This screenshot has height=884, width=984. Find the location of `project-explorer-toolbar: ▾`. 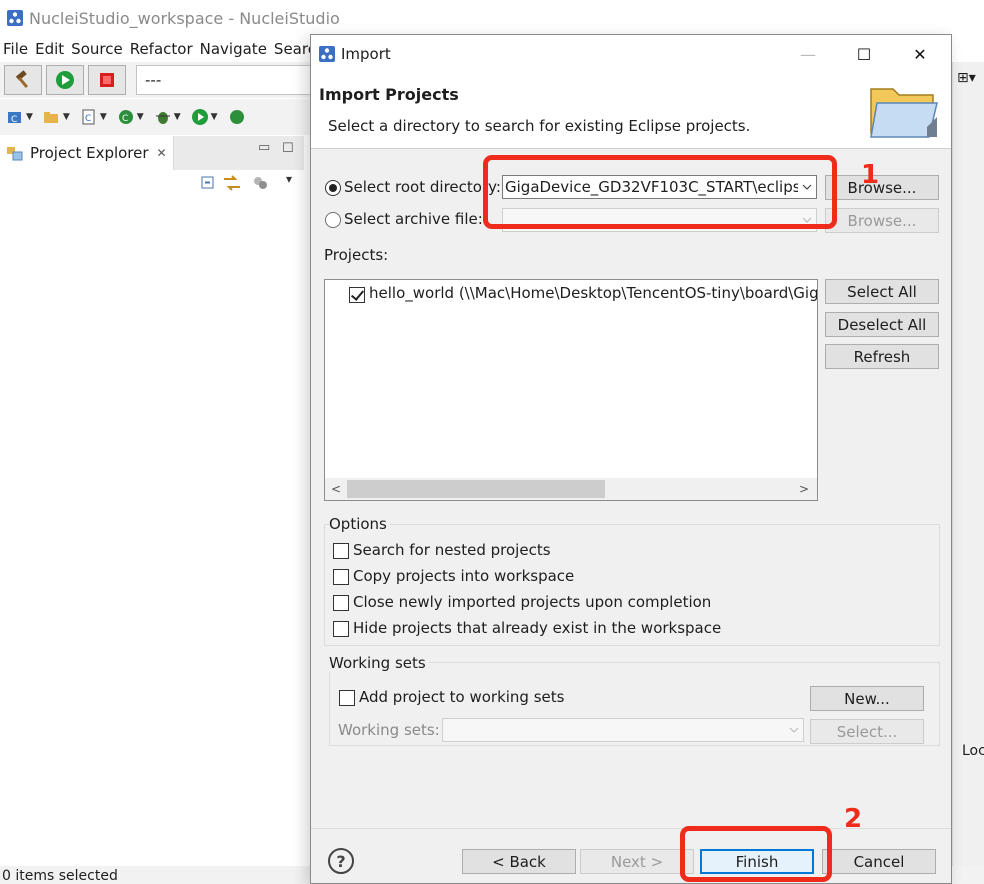

project-explorer-toolbar: ▾ is located at coordinates (152, 184).